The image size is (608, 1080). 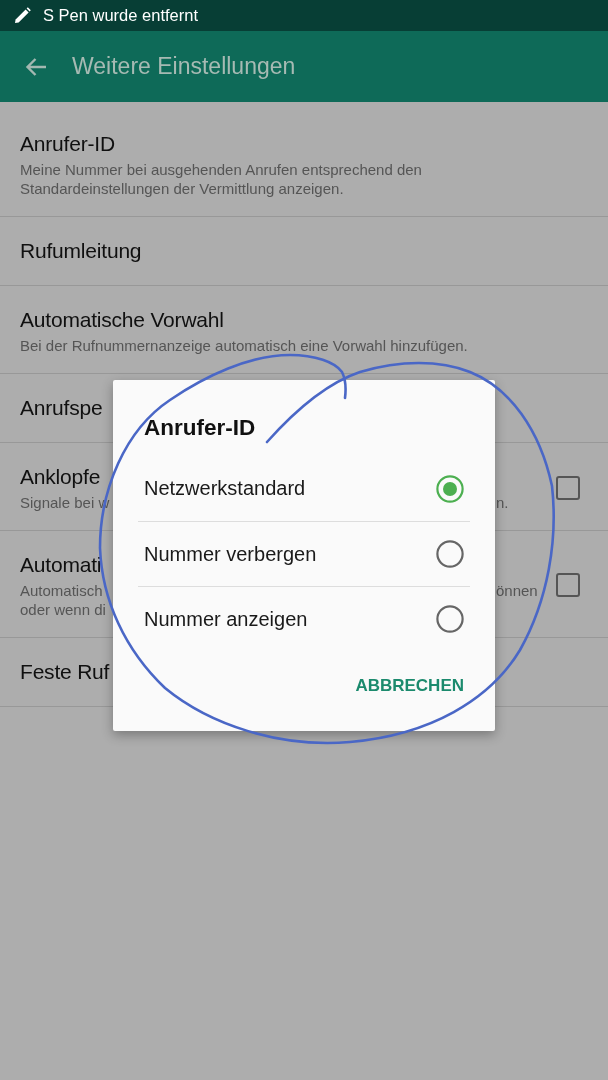 I want to click on pencil-icon, so click(x=22, y=15).